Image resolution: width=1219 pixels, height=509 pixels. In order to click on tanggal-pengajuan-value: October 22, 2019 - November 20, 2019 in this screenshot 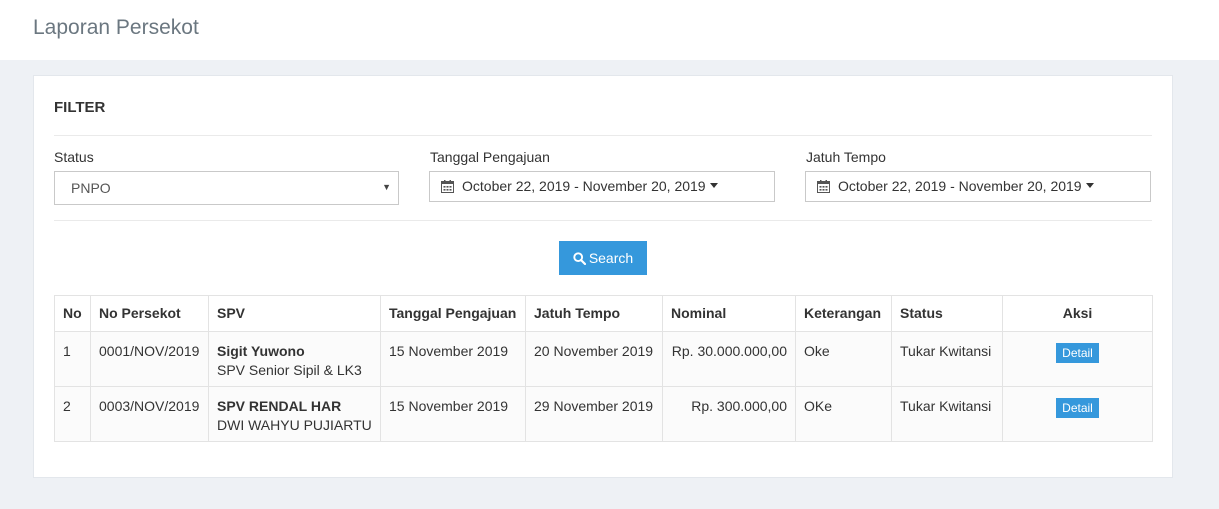, I will do `click(584, 186)`.